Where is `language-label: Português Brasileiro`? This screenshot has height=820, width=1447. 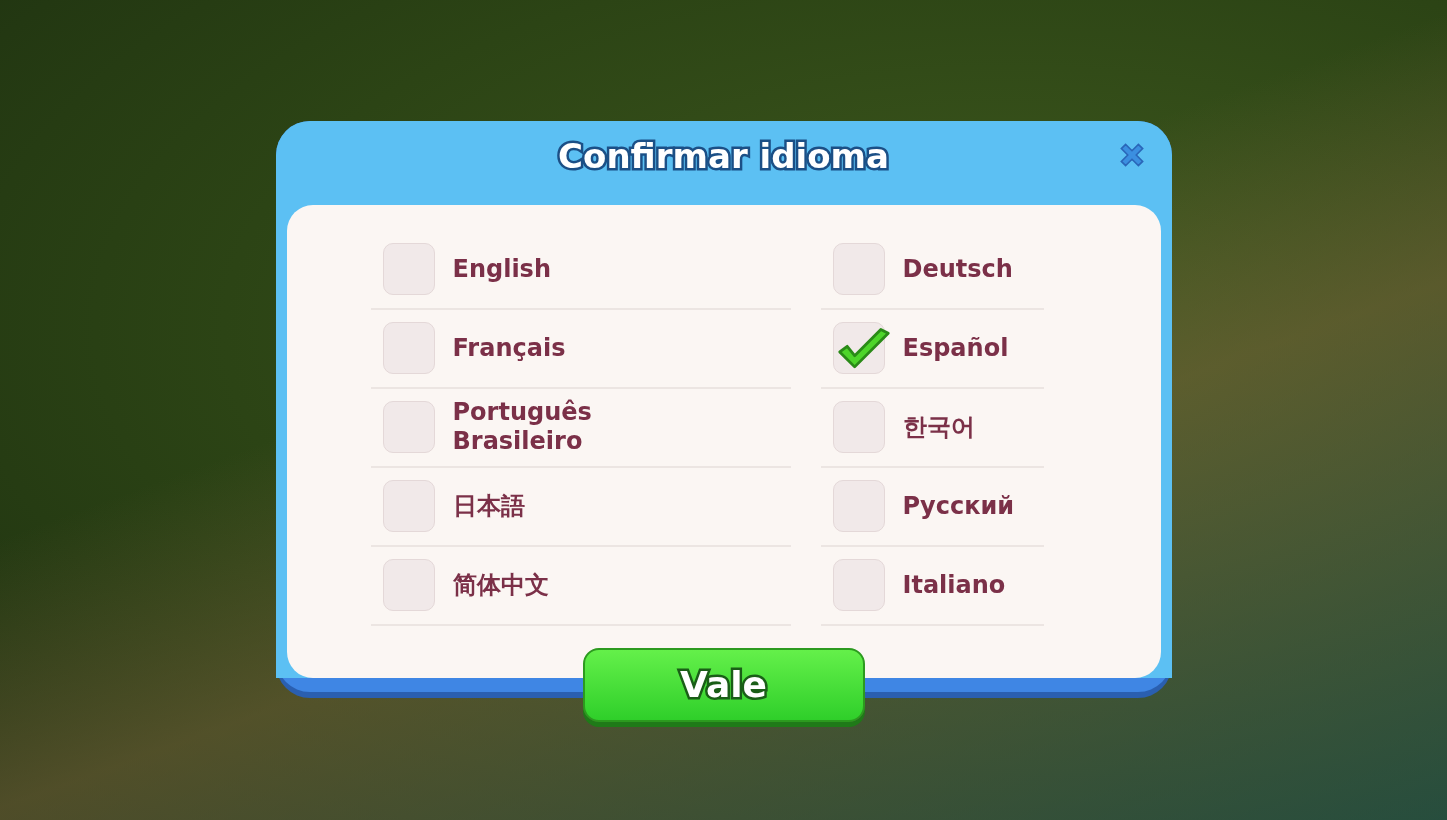 language-label: Português Brasileiro is located at coordinates (522, 427).